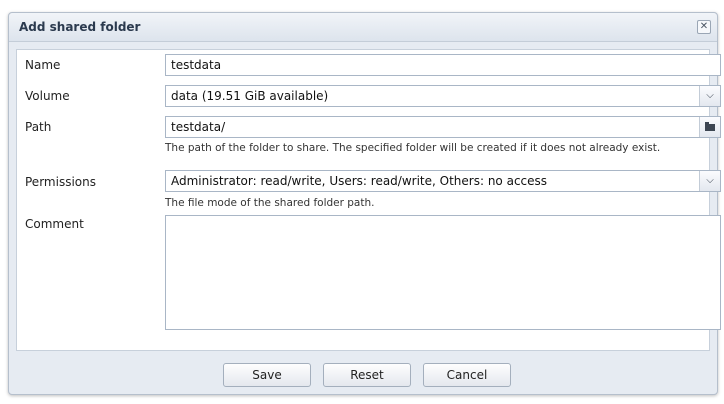  What do you see at coordinates (250, 96) in the screenshot?
I see `volume-value: data (19.51 GiB available)` at bounding box center [250, 96].